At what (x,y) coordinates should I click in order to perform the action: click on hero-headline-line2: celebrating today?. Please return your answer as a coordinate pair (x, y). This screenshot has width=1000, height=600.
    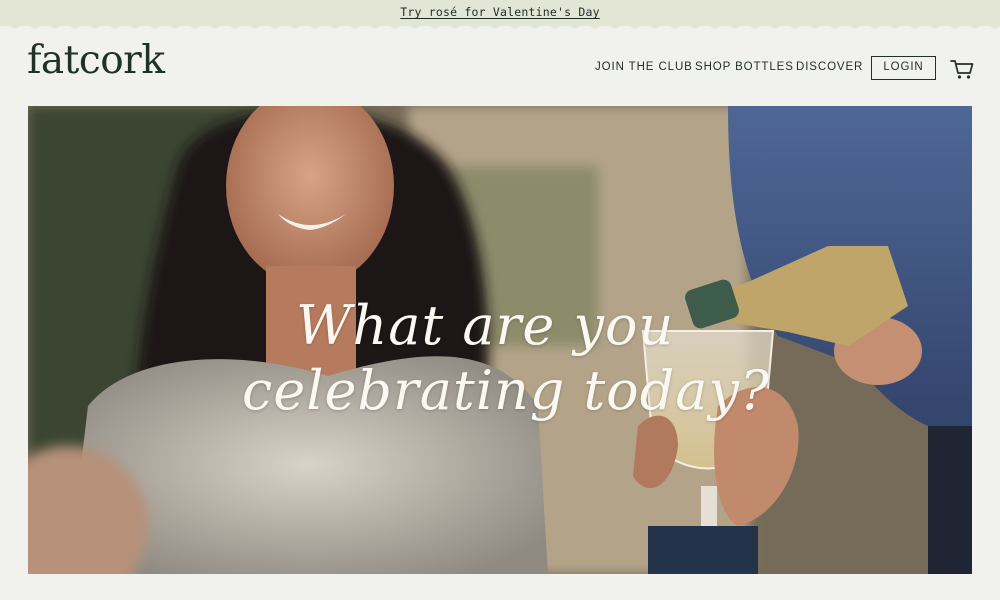
    Looking at the image, I should click on (506, 390).